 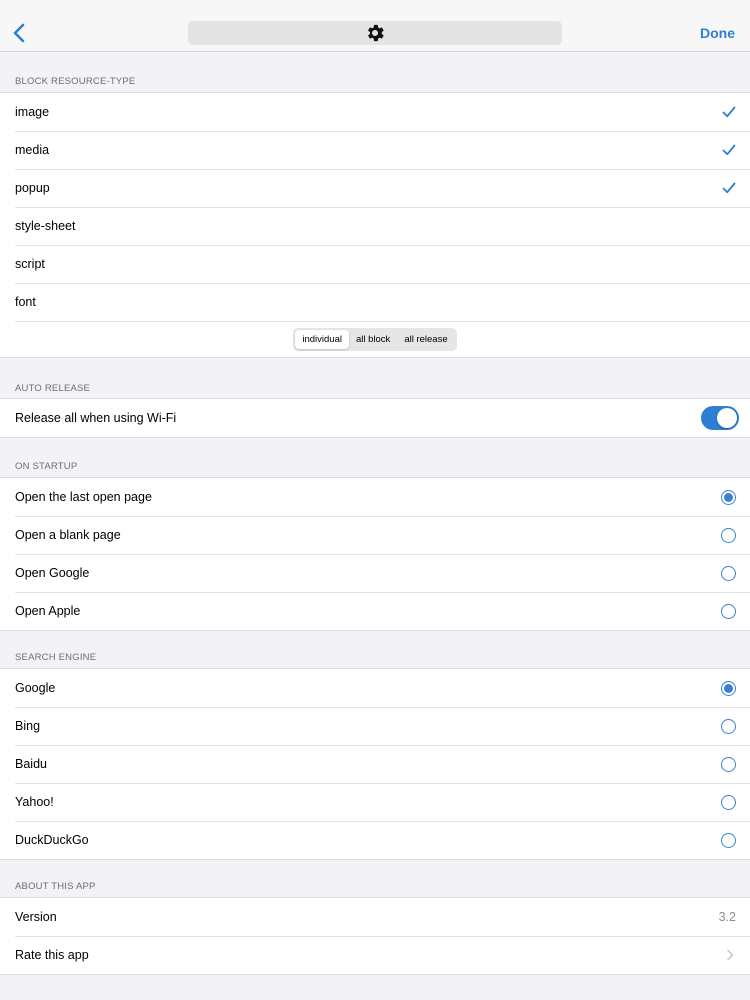 What do you see at coordinates (52, 955) in the screenshot?
I see `row-label: Rate this app` at bounding box center [52, 955].